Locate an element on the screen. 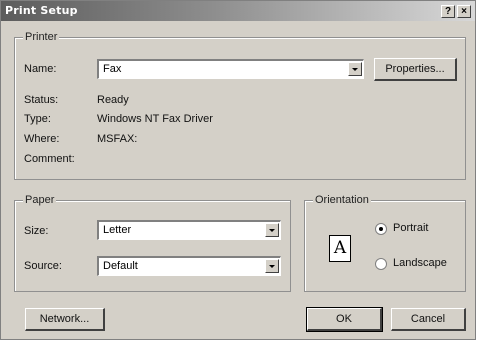 This screenshot has width=479, height=347. cancel-button: Cancel is located at coordinates (428, 319).